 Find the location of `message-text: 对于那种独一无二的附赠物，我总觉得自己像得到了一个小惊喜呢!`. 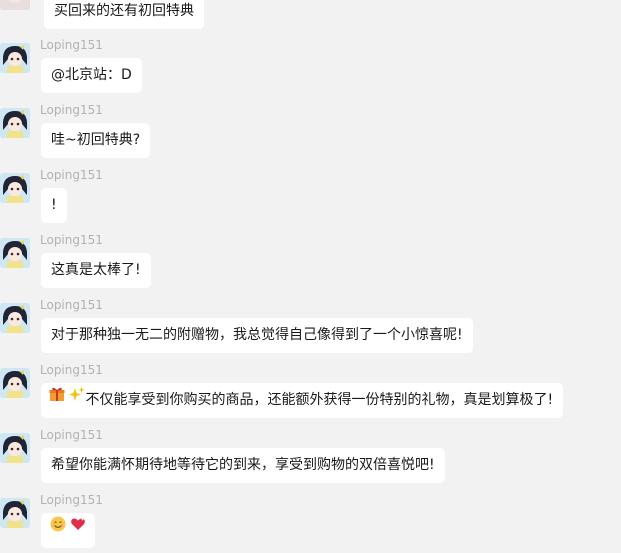

message-text: 对于那种独一无二的附赠物，我总觉得自己像得到了一个小惊喜呢! is located at coordinates (257, 335).